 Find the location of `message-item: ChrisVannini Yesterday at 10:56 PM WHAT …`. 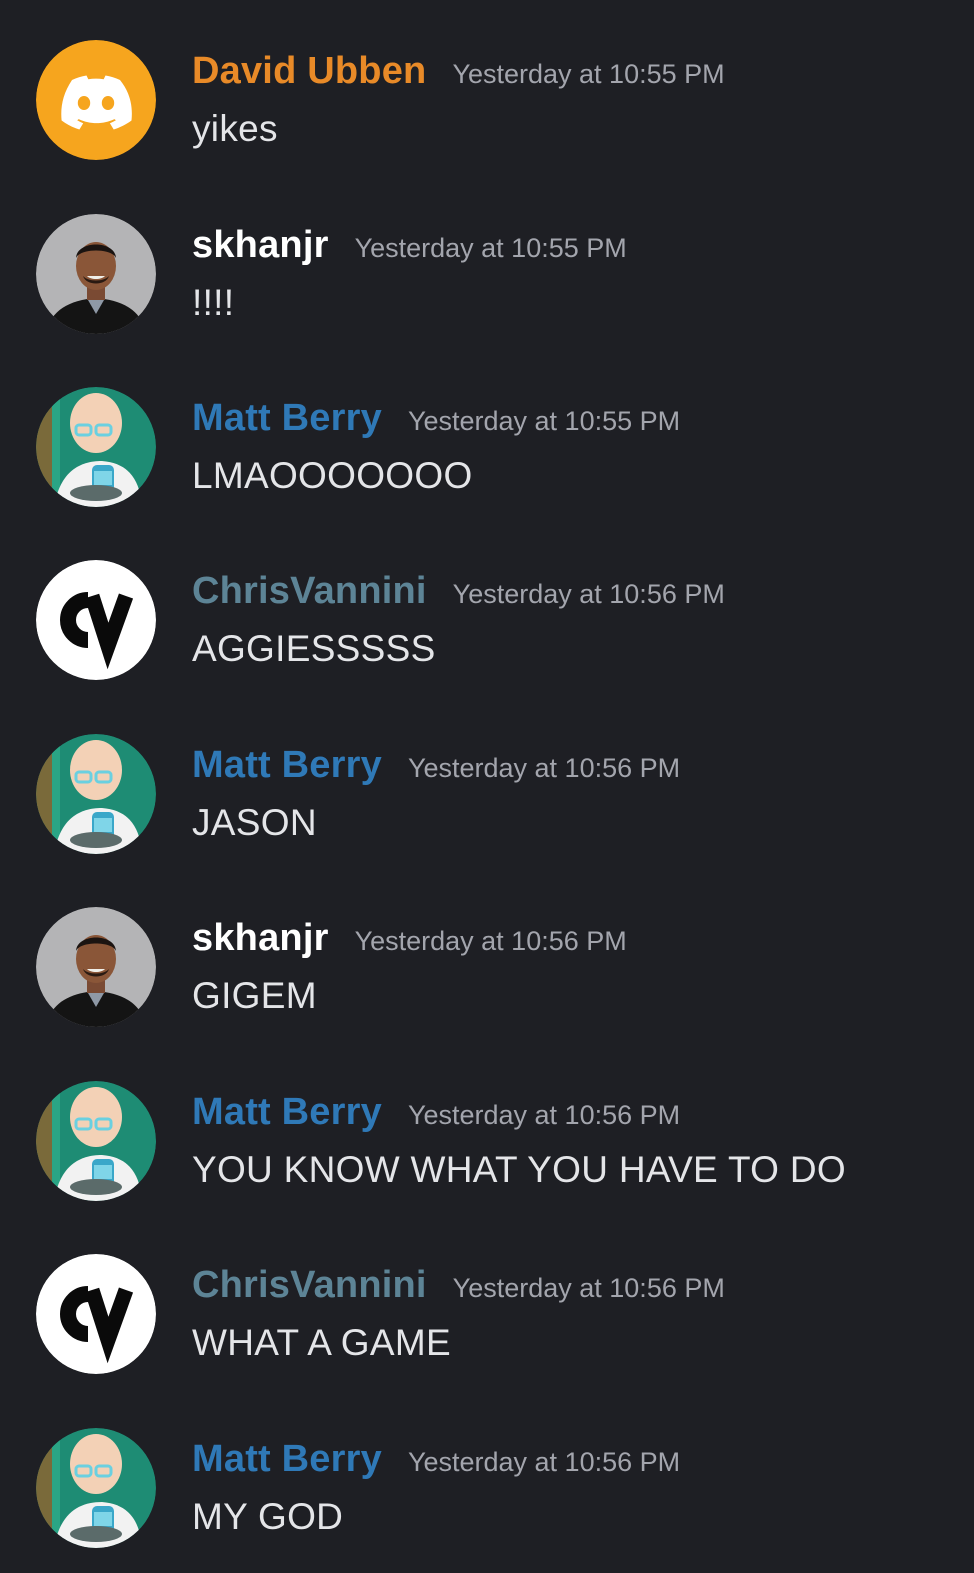

message-item: ChrisVannini Yesterday at 10:56 PM WHAT … is located at coordinates (487, 1294).